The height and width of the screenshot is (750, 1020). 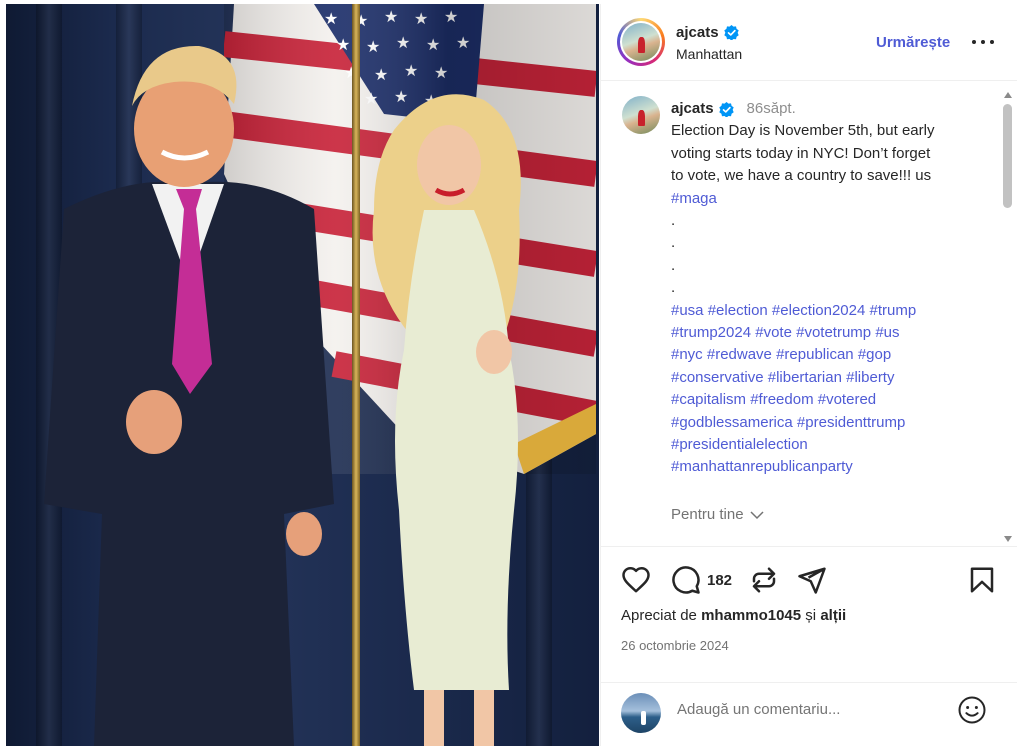 What do you see at coordinates (982, 580) in the screenshot?
I see `bookmark-icon` at bounding box center [982, 580].